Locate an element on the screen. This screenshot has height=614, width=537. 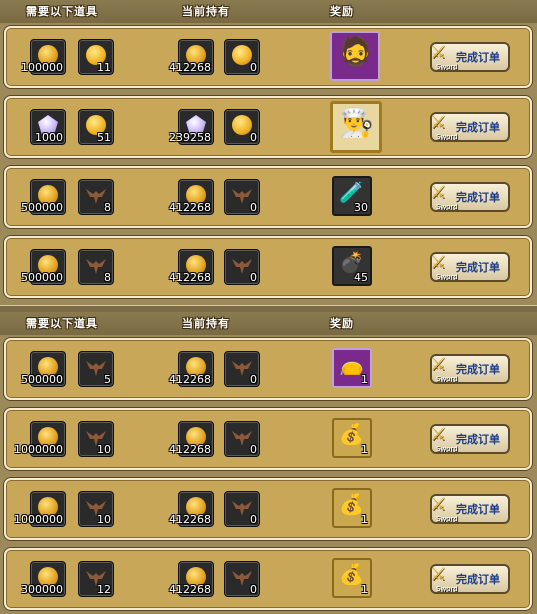
header-current-holdings: 当前持有 is located at coordinates (206, 11).